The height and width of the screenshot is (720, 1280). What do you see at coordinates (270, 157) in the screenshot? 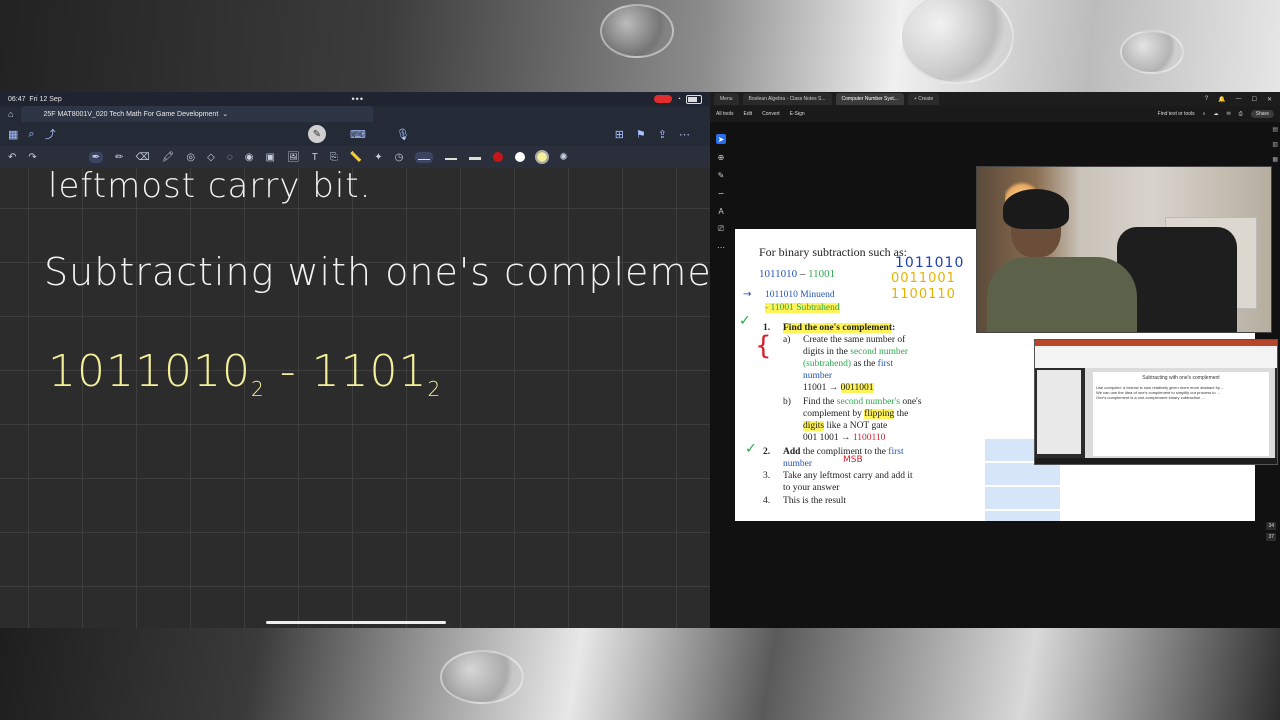
I see `sticker-icon: ▣` at bounding box center [270, 157].